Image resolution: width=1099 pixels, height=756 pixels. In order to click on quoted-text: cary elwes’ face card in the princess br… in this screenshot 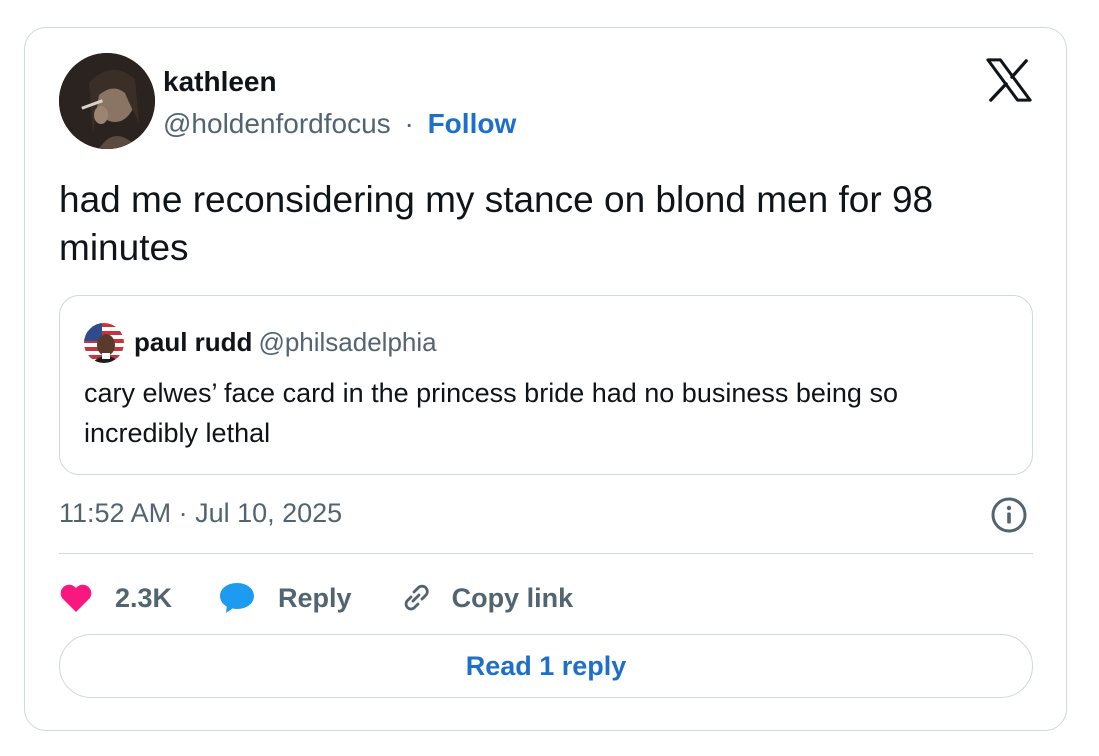, I will do `click(491, 413)`.